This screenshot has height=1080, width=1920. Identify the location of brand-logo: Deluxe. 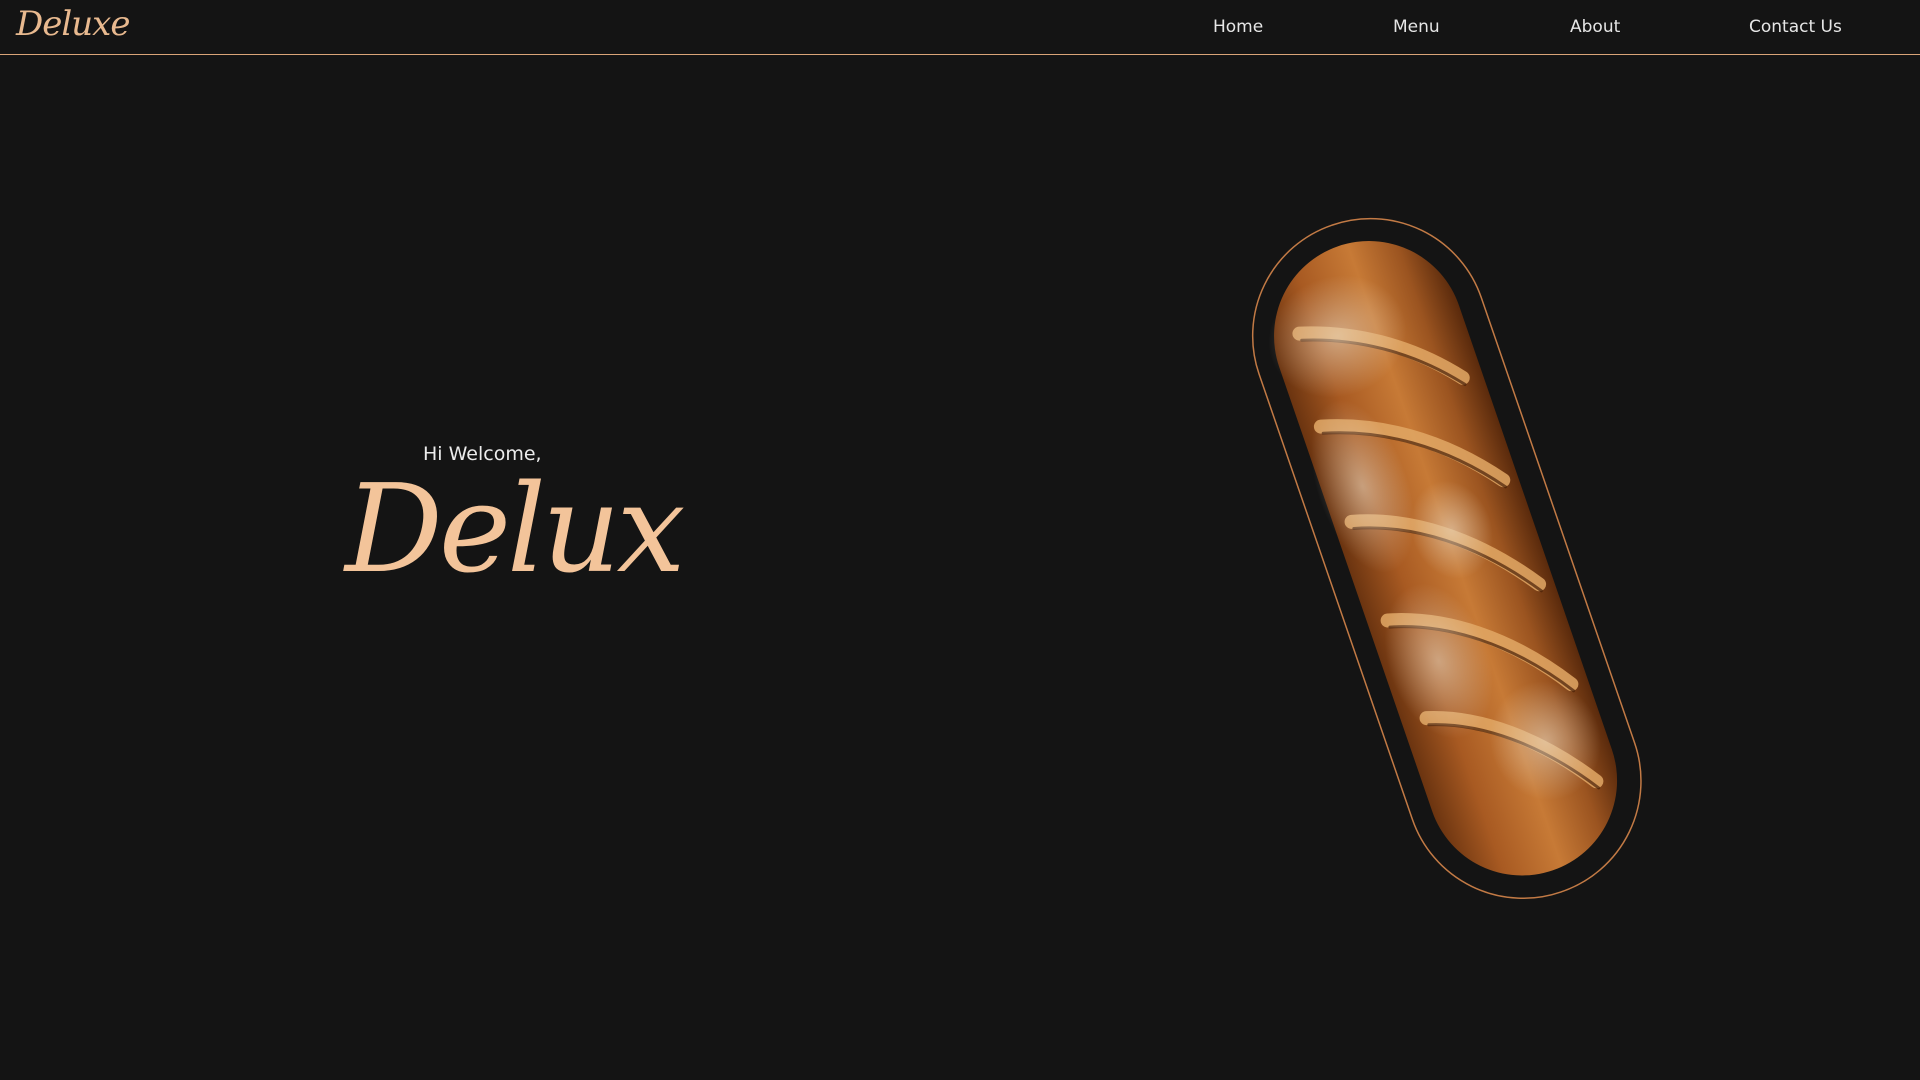
(73, 24).